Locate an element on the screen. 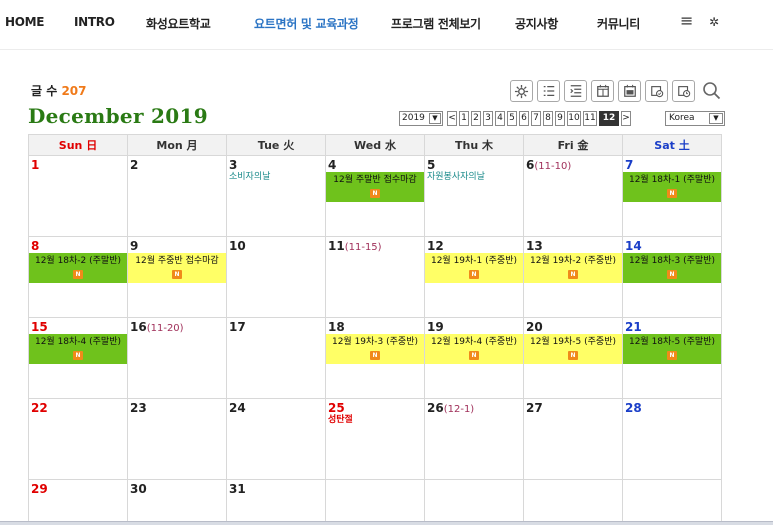  calendar-event: 12월 18차-5 (주말반) N is located at coordinates (672, 349).